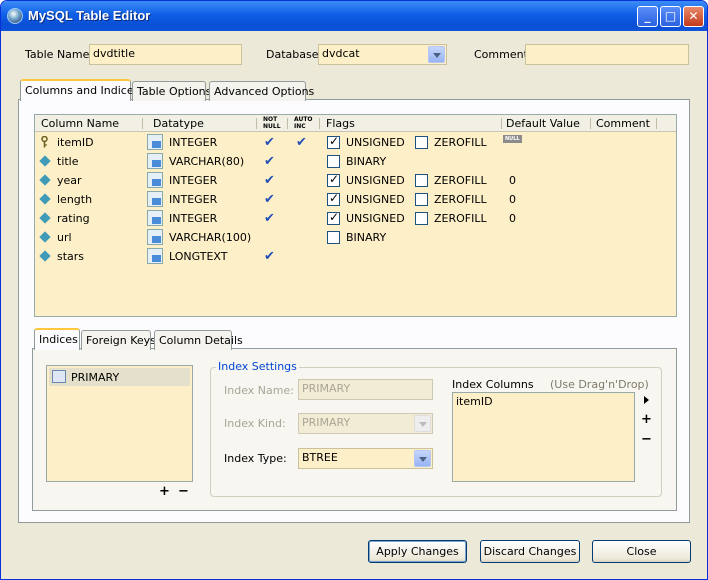  What do you see at coordinates (69, 180) in the screenshot?
I see `column-name-cell: year` at bounding box center [69, 180].